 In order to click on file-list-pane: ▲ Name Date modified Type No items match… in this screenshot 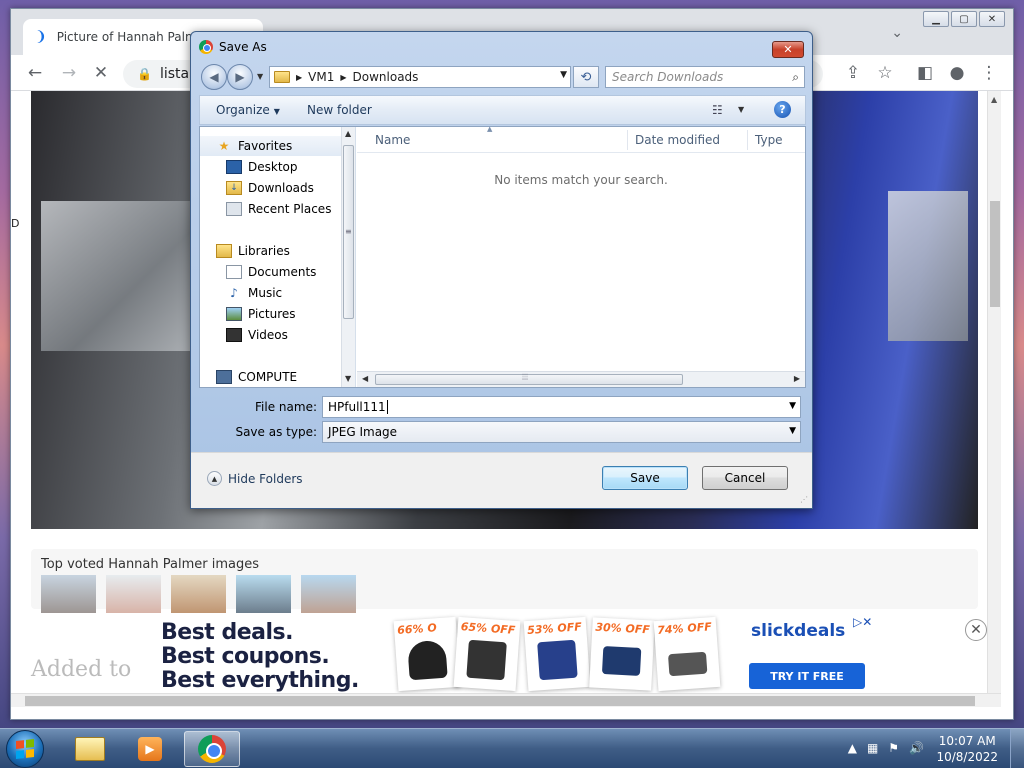, I will do `click(581, 256)`.